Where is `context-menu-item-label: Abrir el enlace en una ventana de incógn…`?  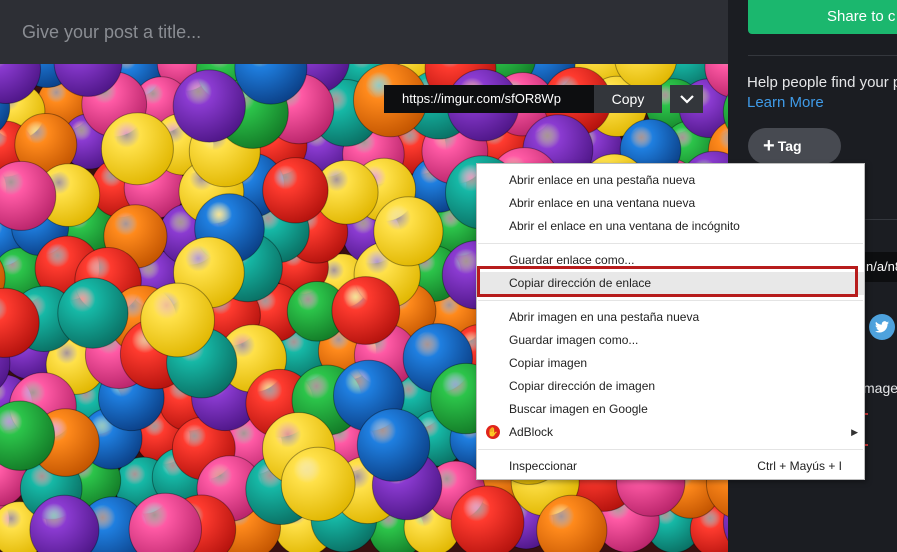
context-menu-item-label: Abrir el enlace en una ventana de incógn… is located at coordinates (624, 226).